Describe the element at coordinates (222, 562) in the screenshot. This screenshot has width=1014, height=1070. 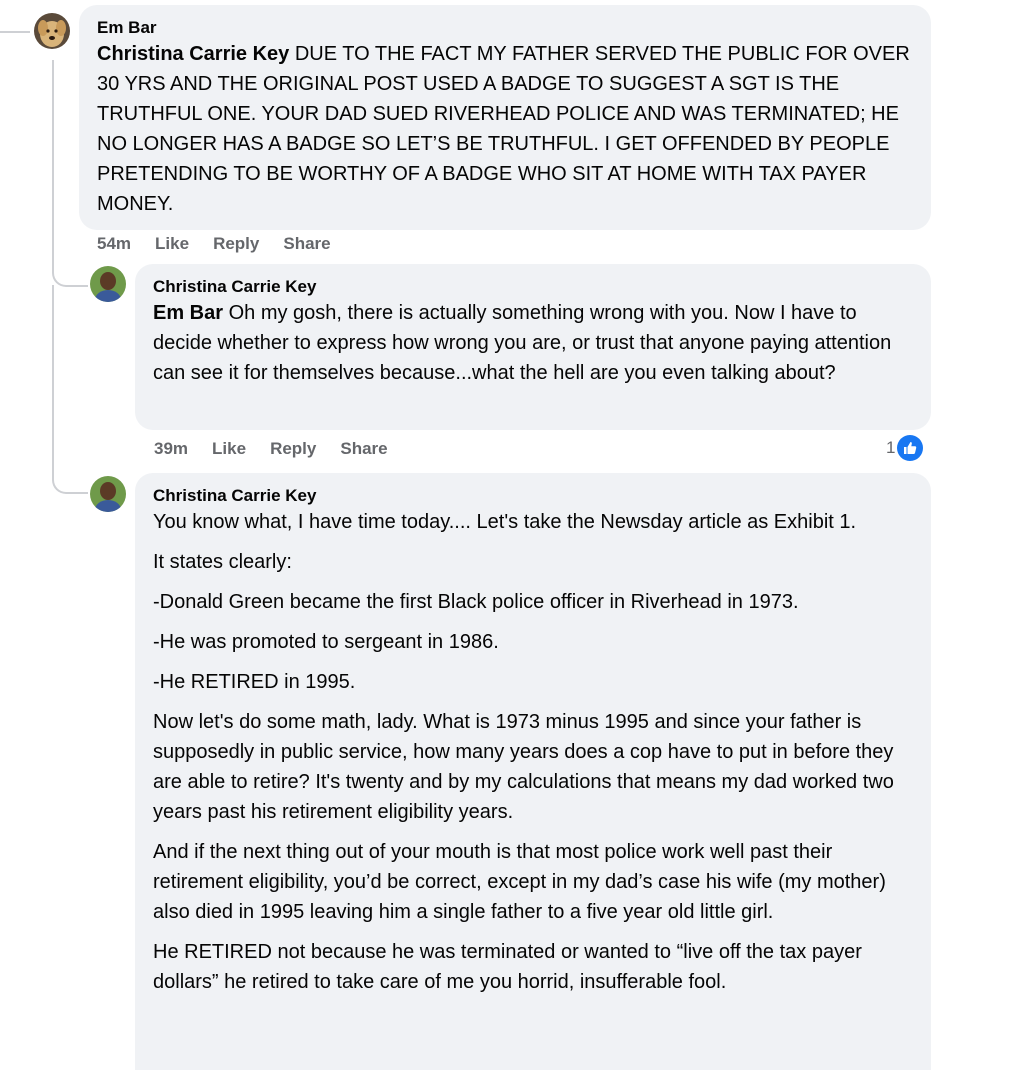
I see `comment-paragraph: It states clearly:` at that location.